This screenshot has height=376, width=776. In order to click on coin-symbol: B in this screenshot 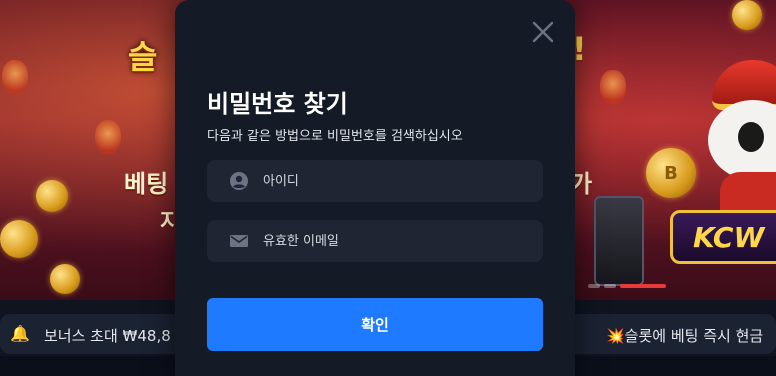, I will do `click(671, 173)`.